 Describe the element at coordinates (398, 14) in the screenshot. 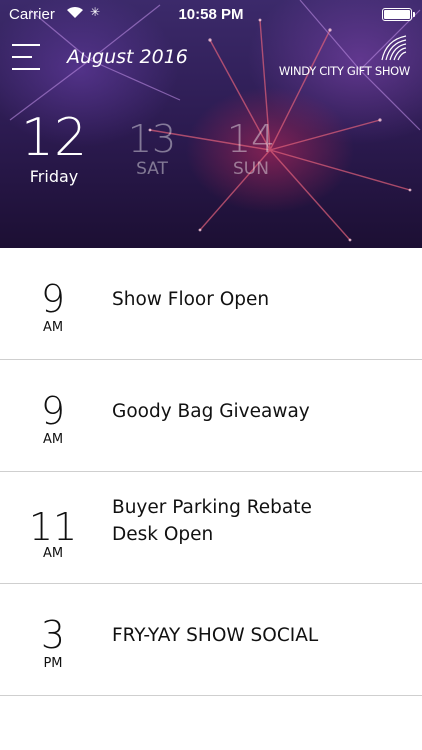

I see `battery-icon` at that location.